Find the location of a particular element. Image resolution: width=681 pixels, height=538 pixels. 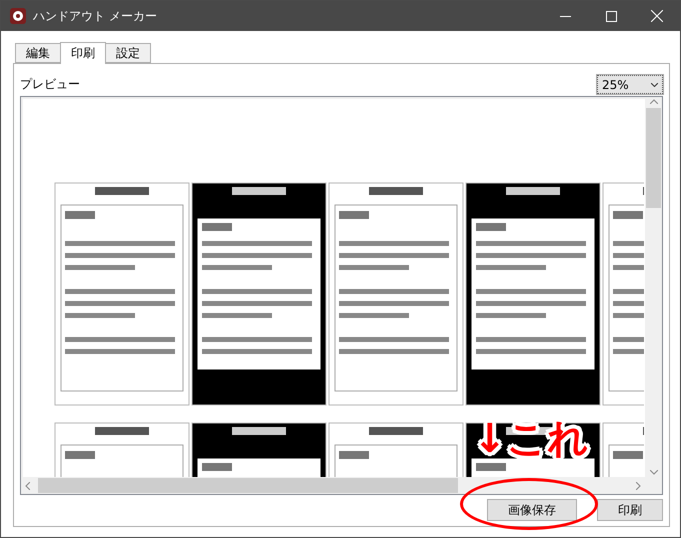

zoom-dropdown: 25% is located at coordinates (630, 84).